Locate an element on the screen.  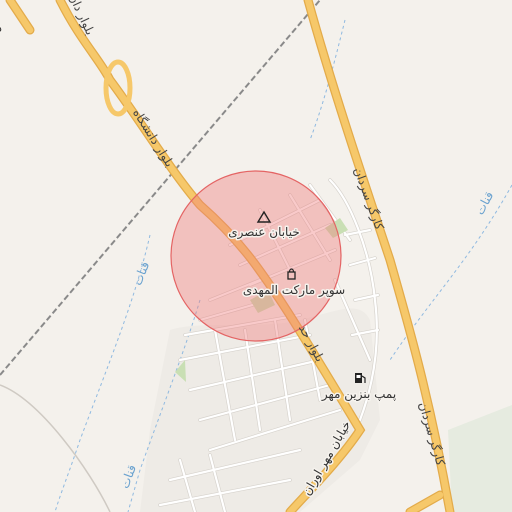
label-fuel-station: پمپ بنزین مهر is located at coordinates (358, 394).